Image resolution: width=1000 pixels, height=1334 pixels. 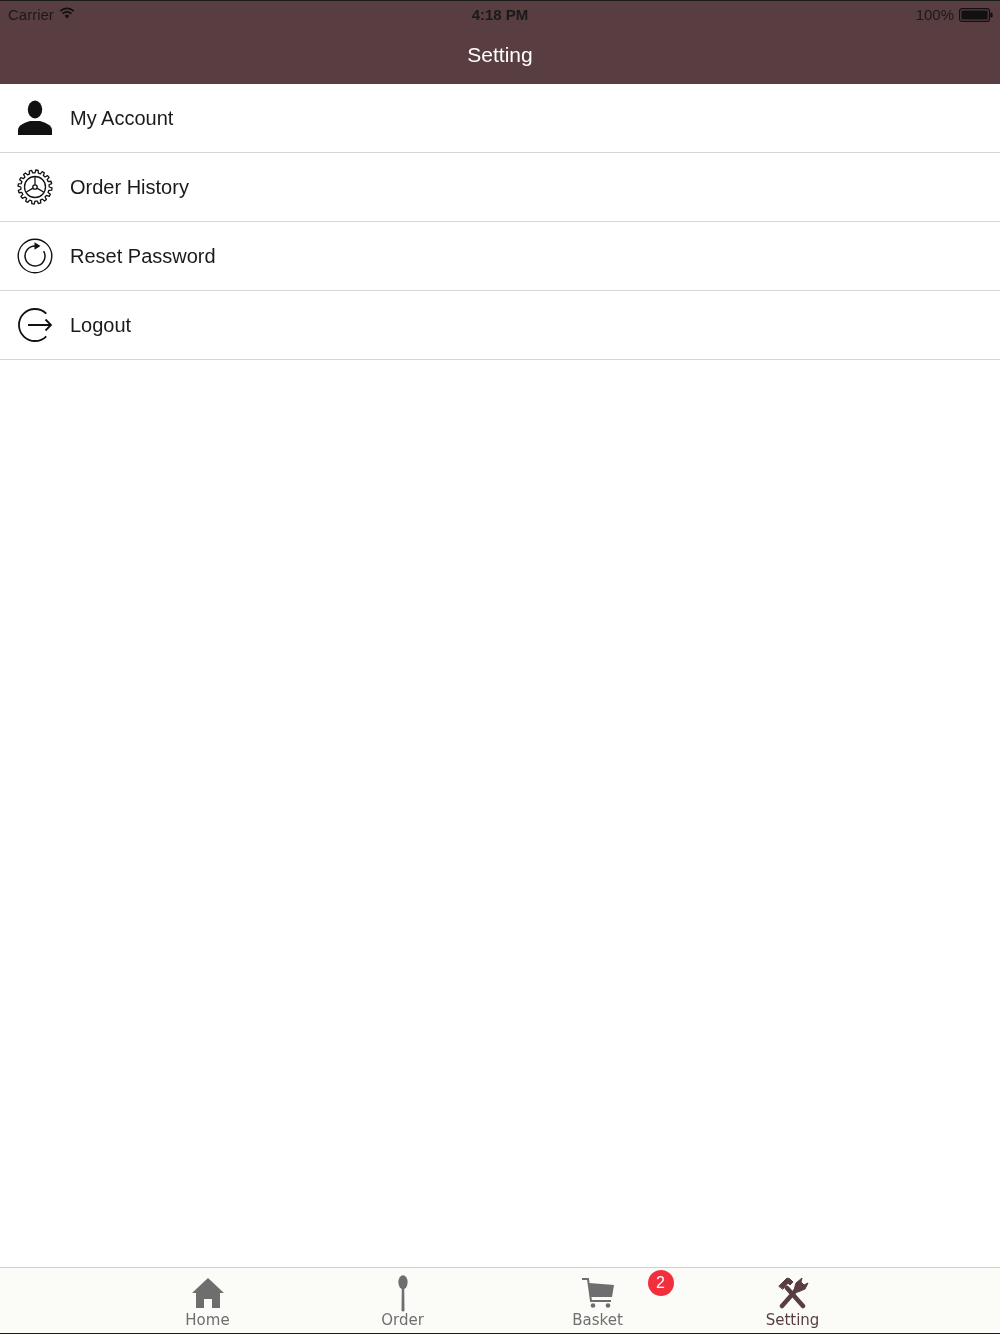 I want to click on tab-item: Home, so click(x=207, y=1300).